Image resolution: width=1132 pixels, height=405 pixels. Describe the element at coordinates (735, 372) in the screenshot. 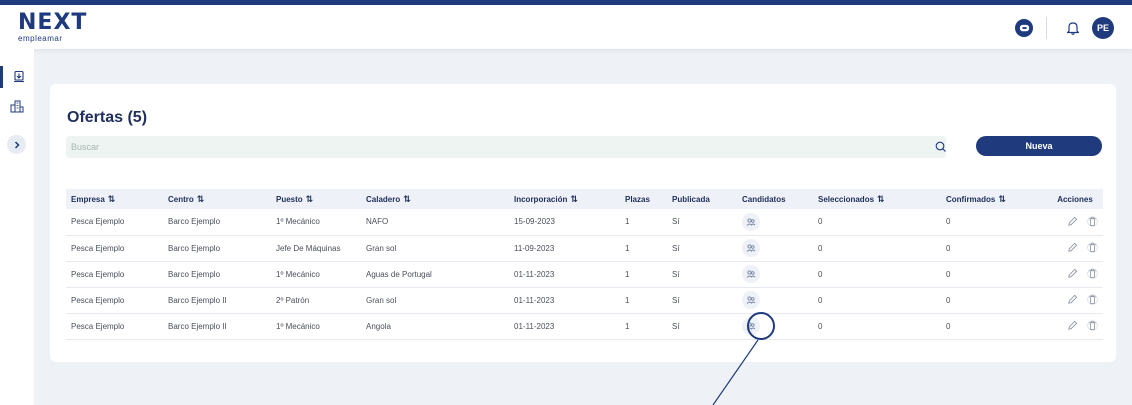

I see `annotation-pointer-line` at that location.